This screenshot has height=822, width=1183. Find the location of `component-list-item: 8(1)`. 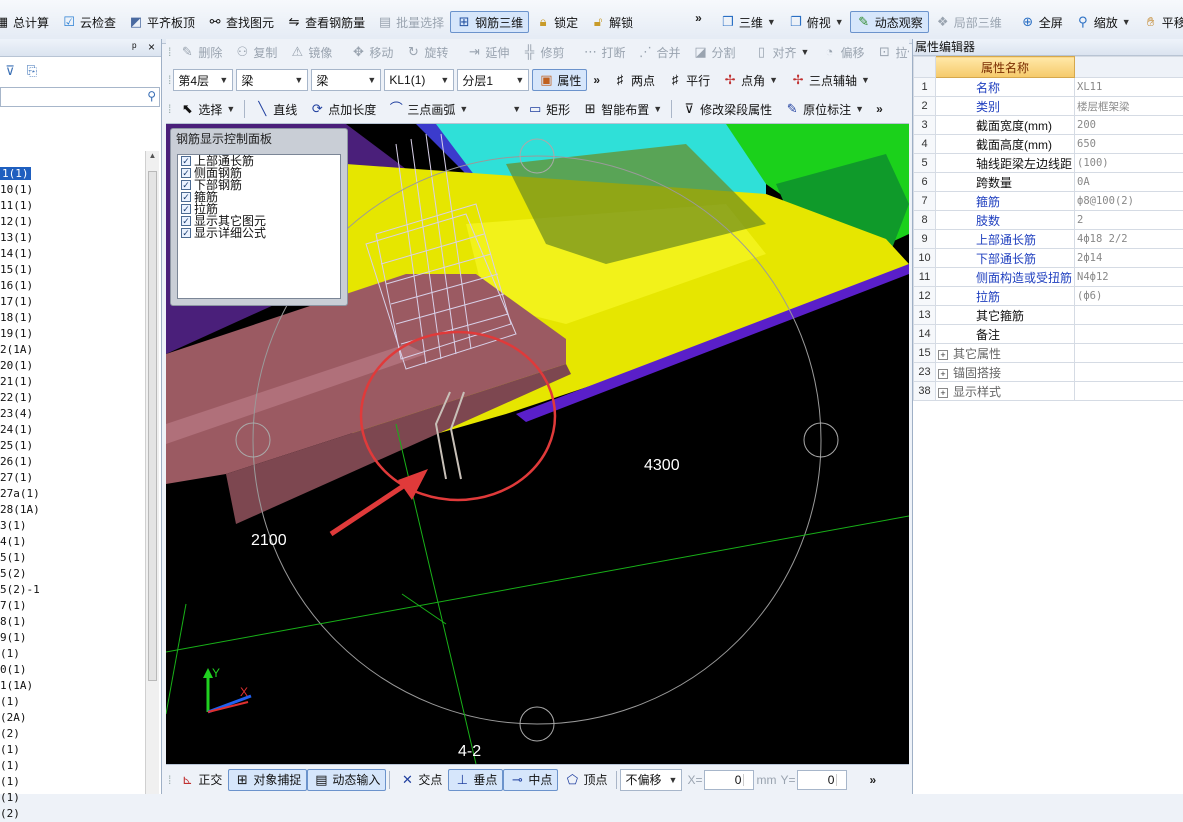

component-list-item: 8(1) is located at coordinates (73, 622).